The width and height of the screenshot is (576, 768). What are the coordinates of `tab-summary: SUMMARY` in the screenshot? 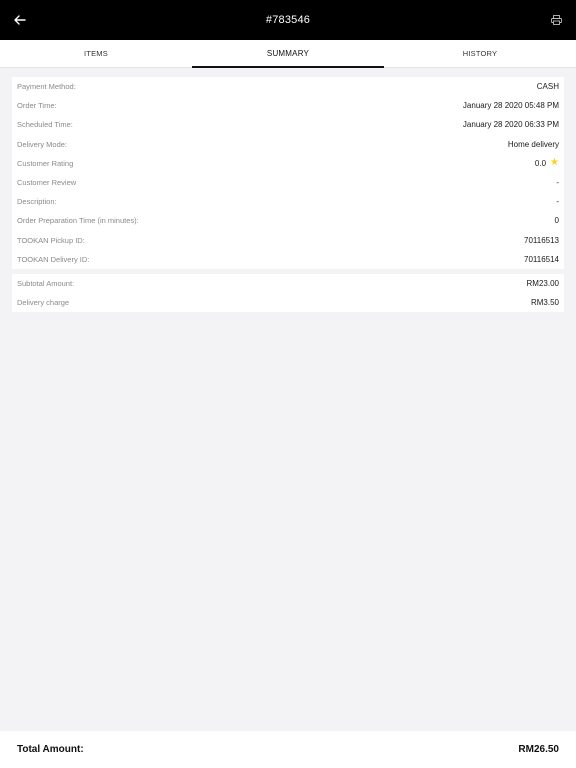 It's located at (288, 54).